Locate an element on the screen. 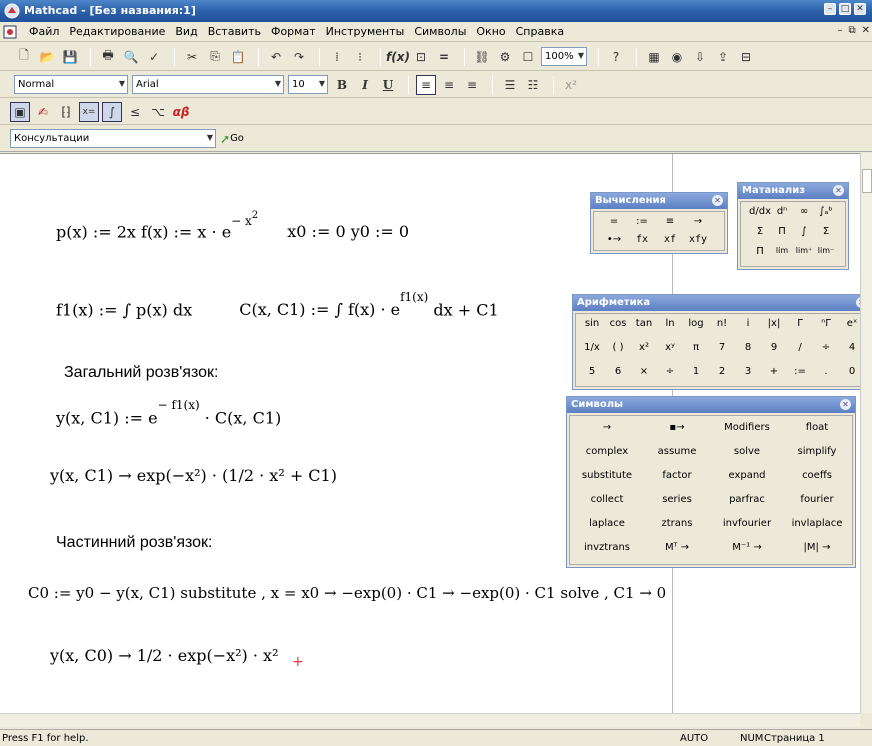  align-right-icon: ≡ is located at coordinates (472, 85).